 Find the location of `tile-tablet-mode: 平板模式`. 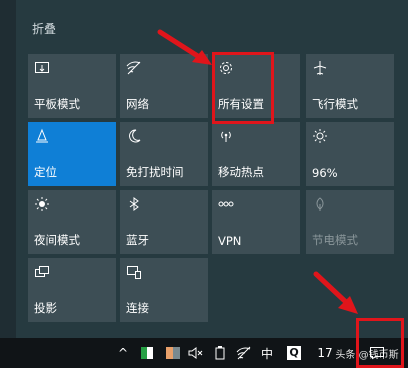

tile-tablet-mode: 平板模式 is located at coordinates (72, 86).